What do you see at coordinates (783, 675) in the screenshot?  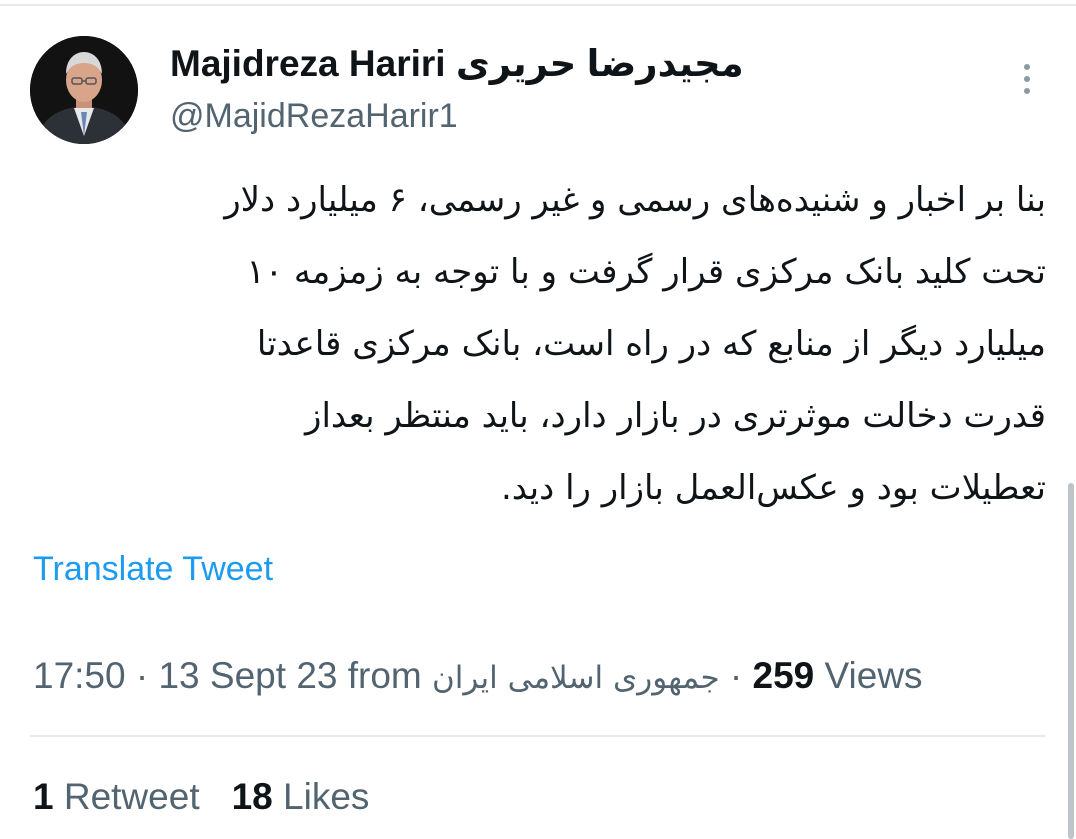 I see `views-count: 259` at bounding box center [783, 675].